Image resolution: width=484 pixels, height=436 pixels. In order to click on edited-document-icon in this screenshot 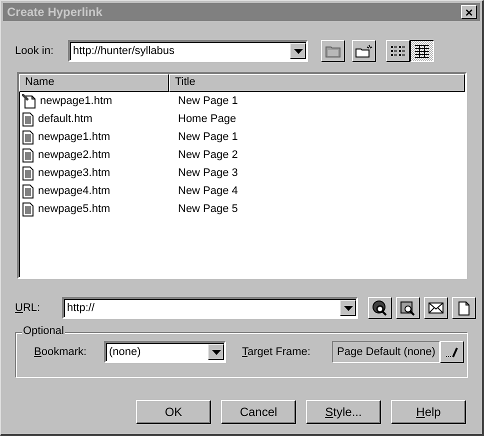, I will do `click(29, 101)`.